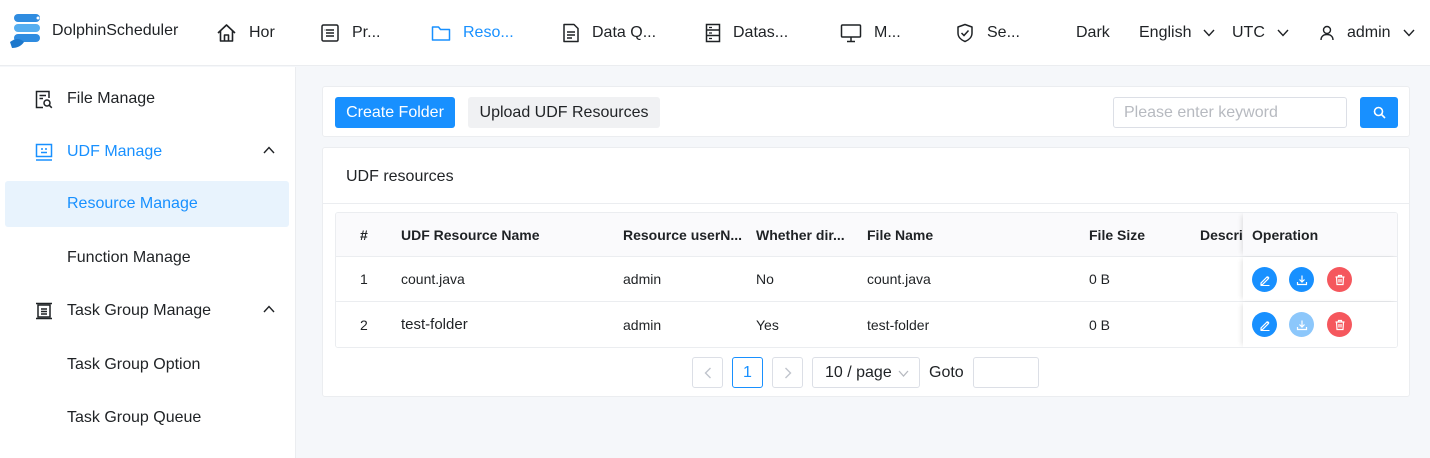 This screenshot has height=458, width=1430. Describe the element at coordinates (262, 32) in the screenshot. I see `nav-home-label: Hor` at that location.